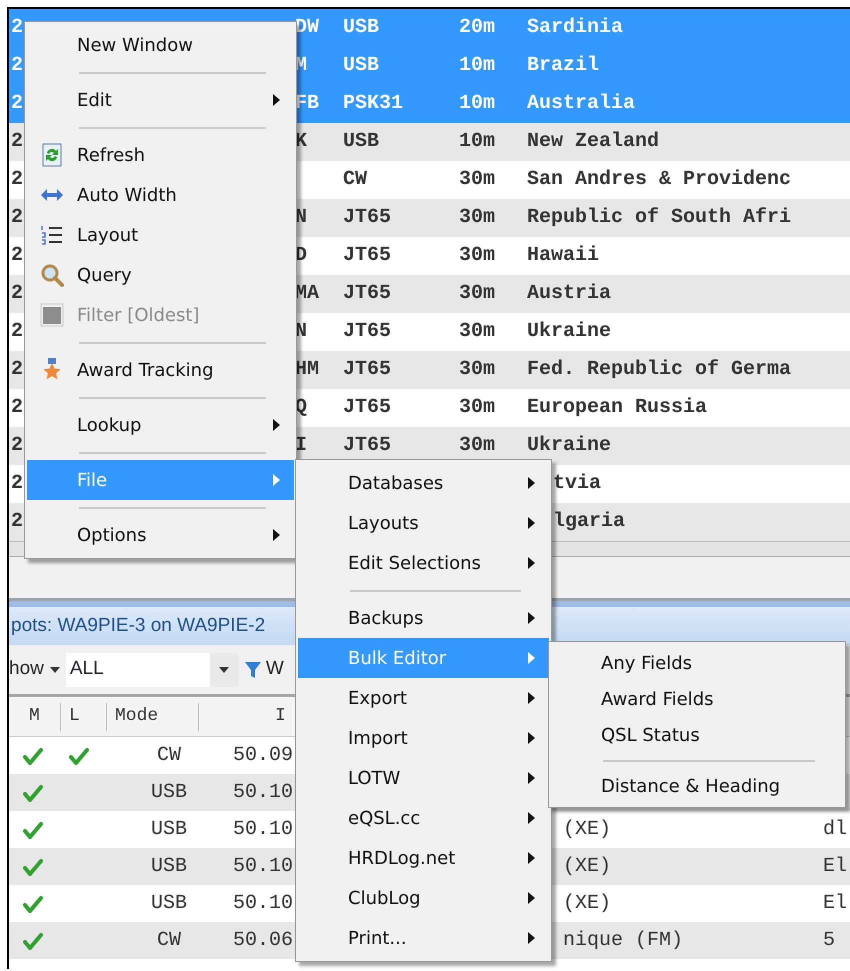 The image size is (850, 971). I want to click on table-cell-text: 5, so click(829, 941).